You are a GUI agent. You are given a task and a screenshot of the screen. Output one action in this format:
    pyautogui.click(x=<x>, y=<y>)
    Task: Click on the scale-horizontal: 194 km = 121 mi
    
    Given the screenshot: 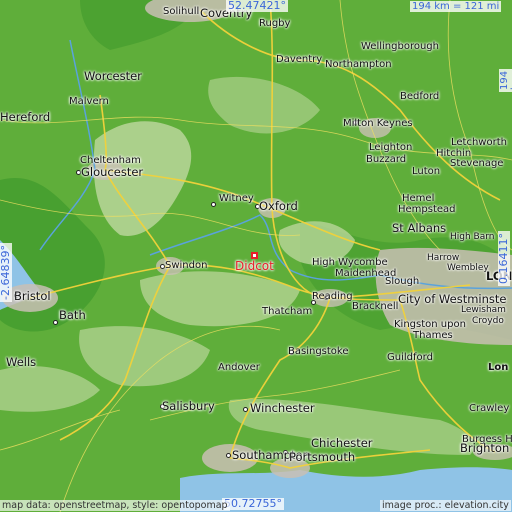 What is the action you would take?
    pyautogui.click(x=456, y=6)
    